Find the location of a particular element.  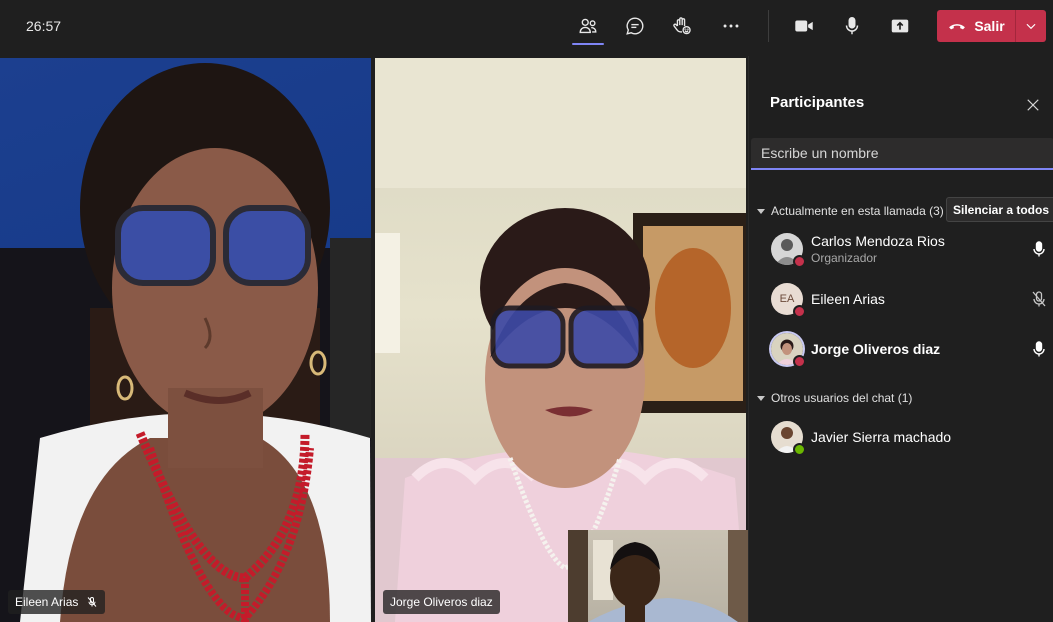

share-button is located at coordinates (900, 26).